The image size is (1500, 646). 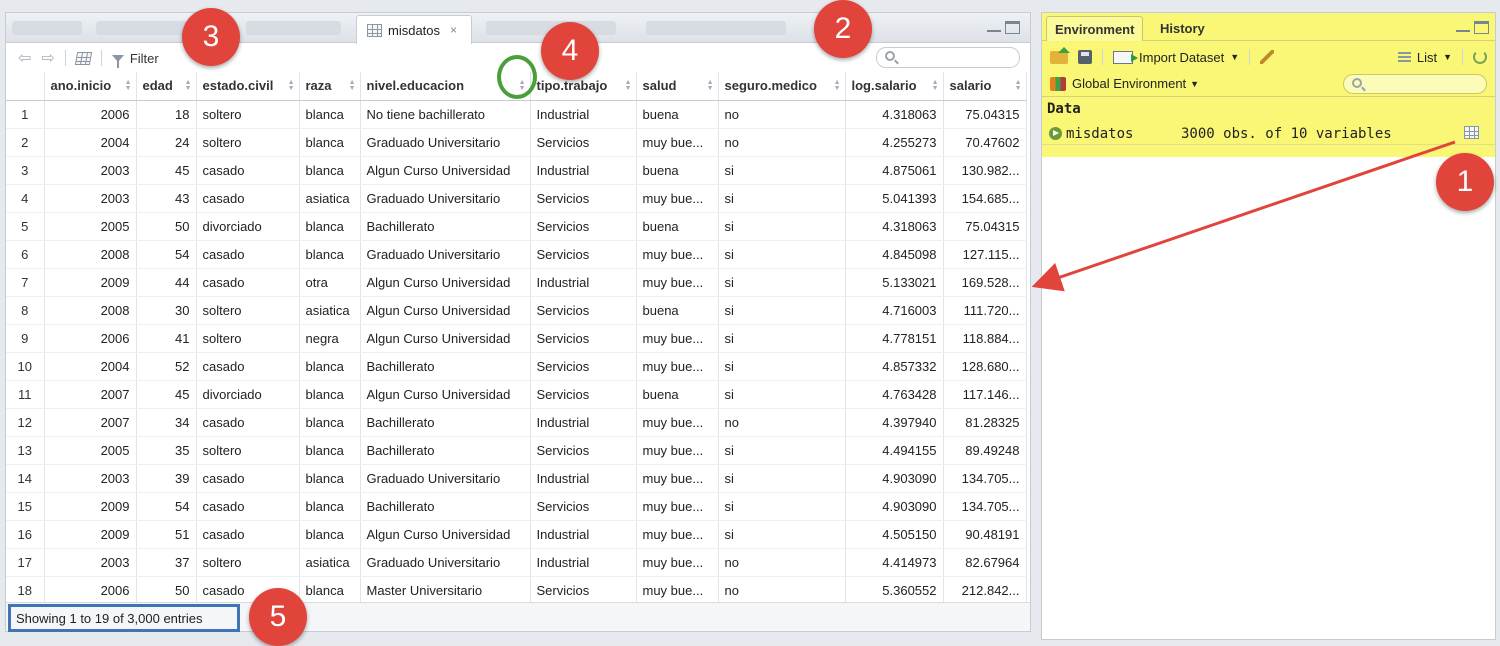 What do you see at coordinates (248, 506) in the screenshot?
I see `table-cell: casado` at bounding box center [248, 506].